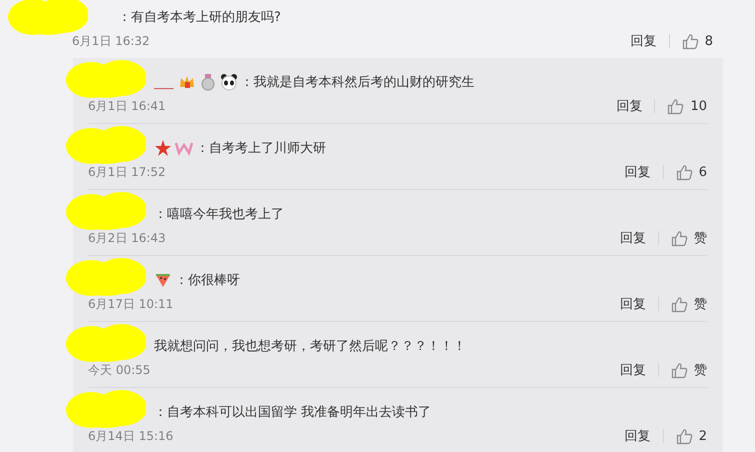 The image size is (755, 452). Describe the element at coordinates (219, 214) in the screenshot. I see `comment-text: ：嘻嘻今年我也考上了` at that location.